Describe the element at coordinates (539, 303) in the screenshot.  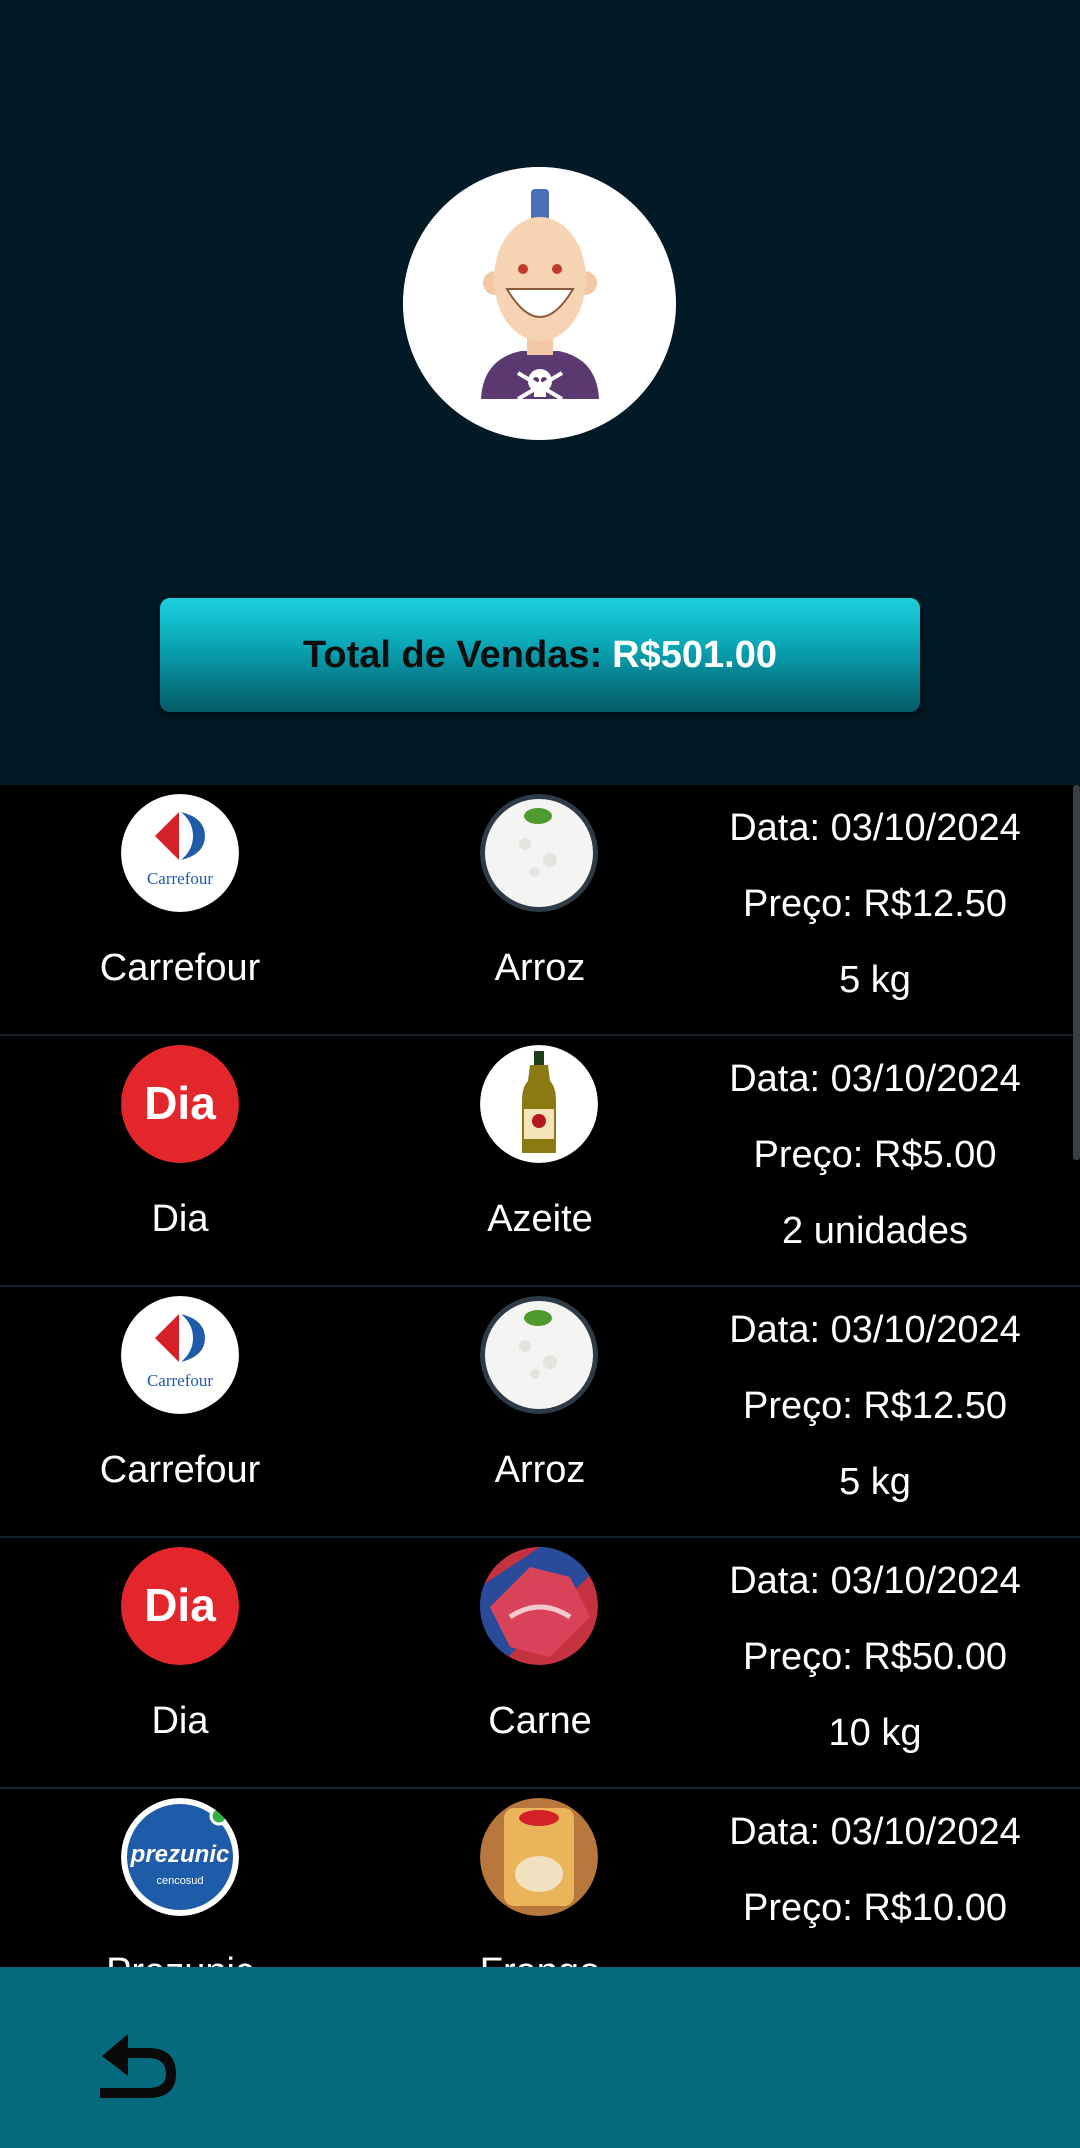
I see `avatar-icon` at that location.